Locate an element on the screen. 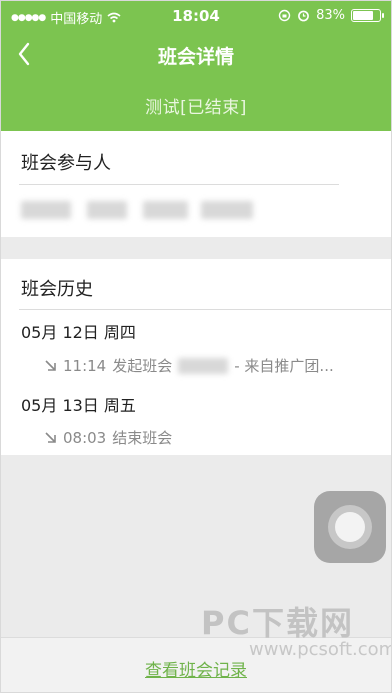 Image resolution: width=392 pixels, height=693 pixels. class-meeting-status: 测试[已结束] is located at coordinates (196, 108).